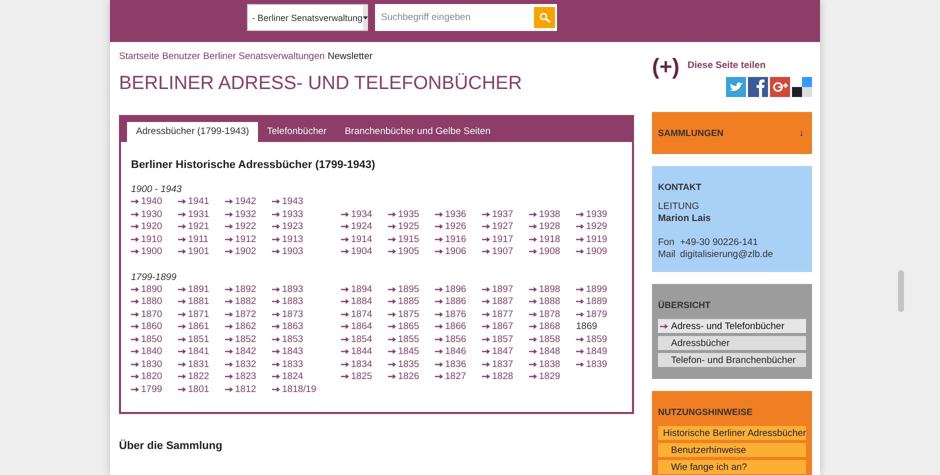 The width and height of the screenshot is (940, 475). I want to click on year-link: 1891, so click(194, 289).